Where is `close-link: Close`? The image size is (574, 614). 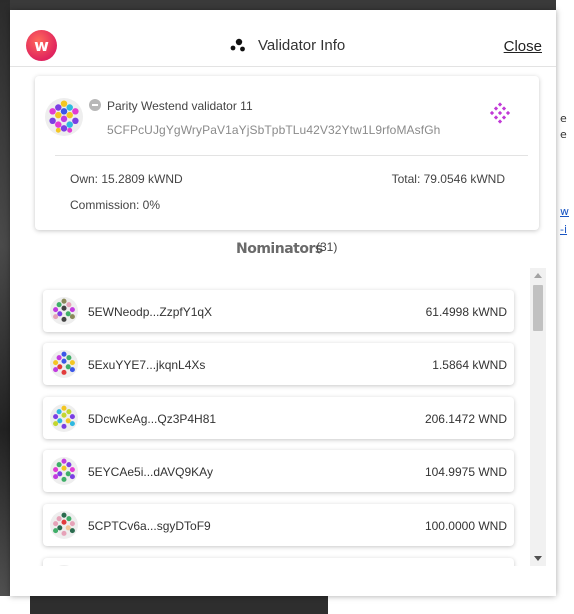
close-link: Close is located at coordinates (523, 46).